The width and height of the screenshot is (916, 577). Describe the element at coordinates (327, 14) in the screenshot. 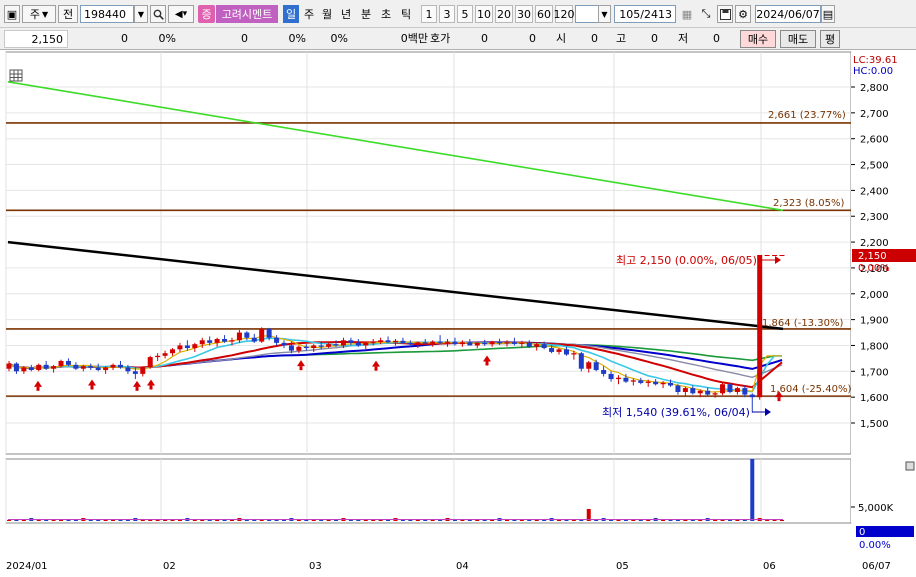

I see `period-month-tab: 월` at that location.